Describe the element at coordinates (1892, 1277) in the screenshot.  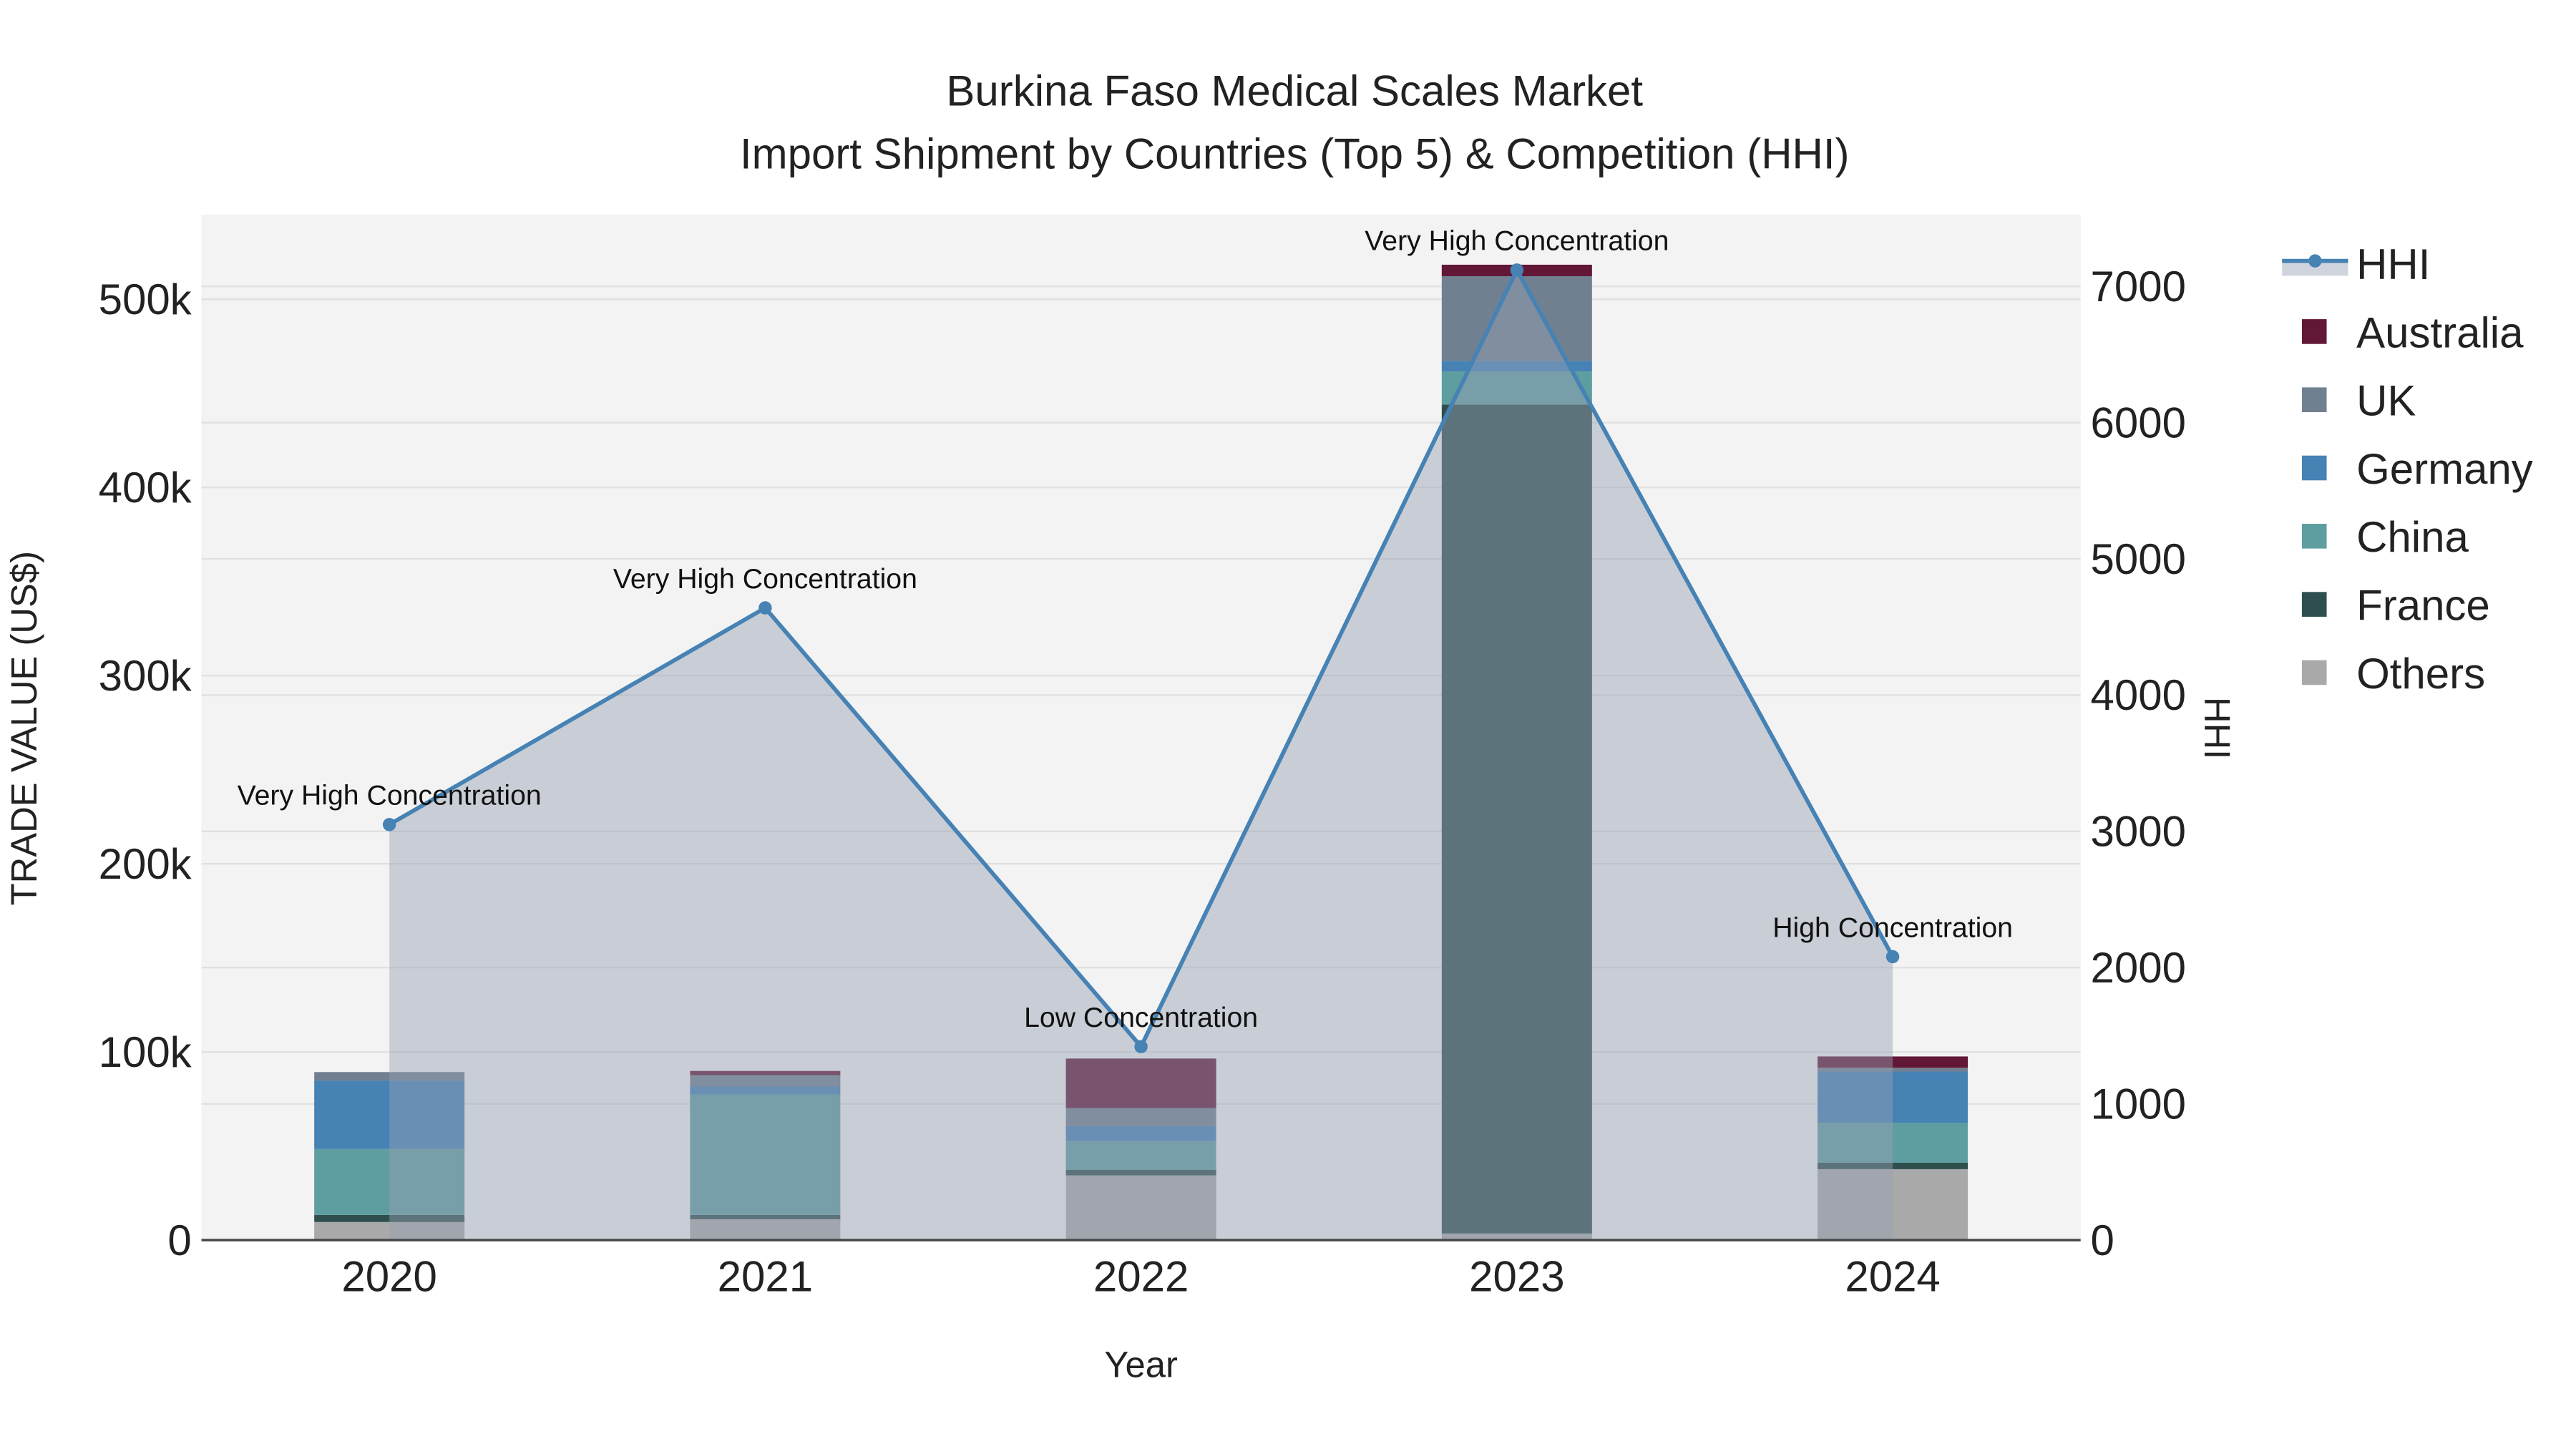
I see `x-tick-label: 2024` at that location.